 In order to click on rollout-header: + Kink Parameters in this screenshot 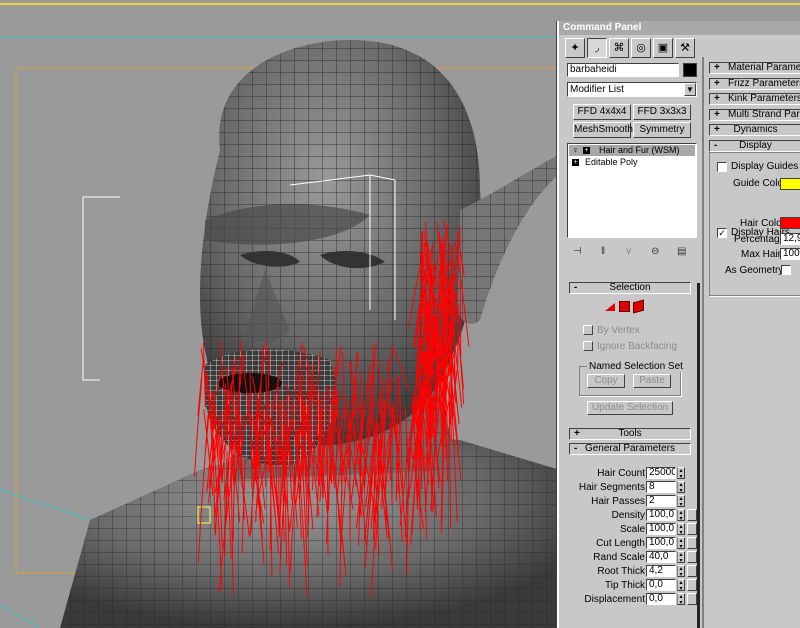, I will do `click(754, 99)`.